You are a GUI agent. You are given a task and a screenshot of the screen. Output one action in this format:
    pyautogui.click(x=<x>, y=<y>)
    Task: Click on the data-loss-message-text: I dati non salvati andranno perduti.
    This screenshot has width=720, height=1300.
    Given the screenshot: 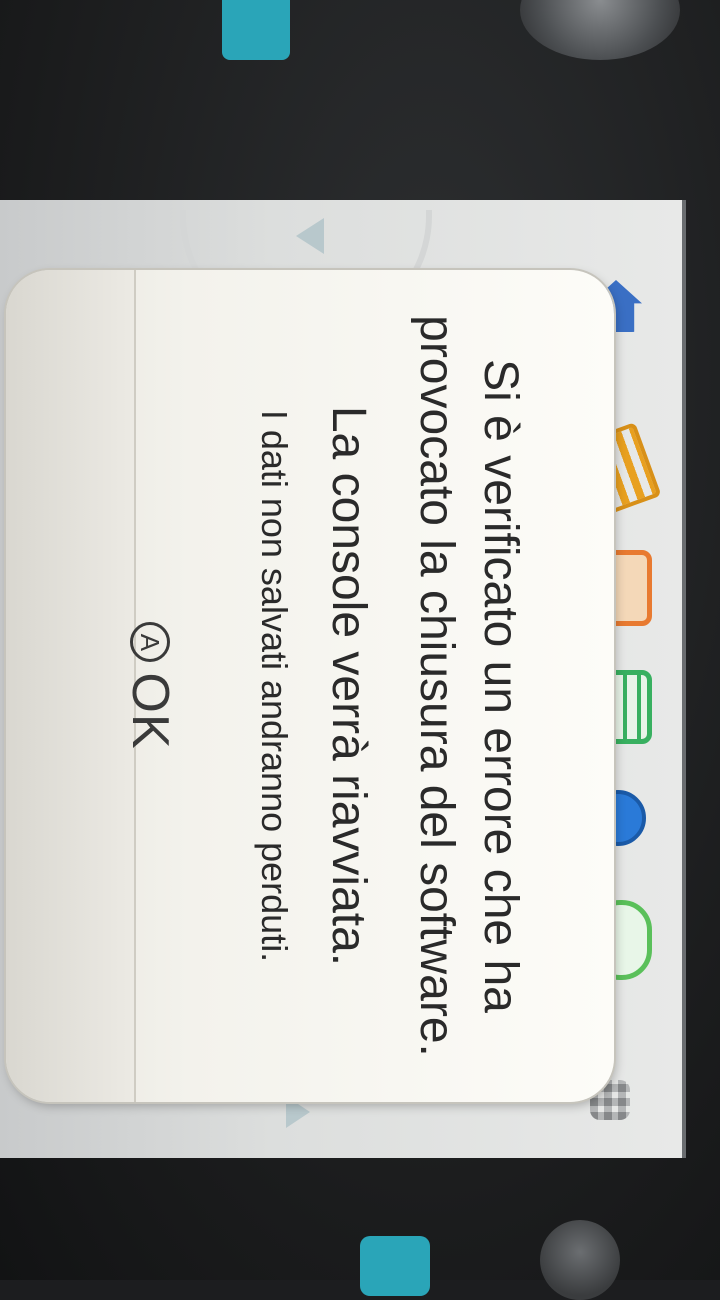 What is the action you would take?
    pyautogui.click(x=274, y=686)
    